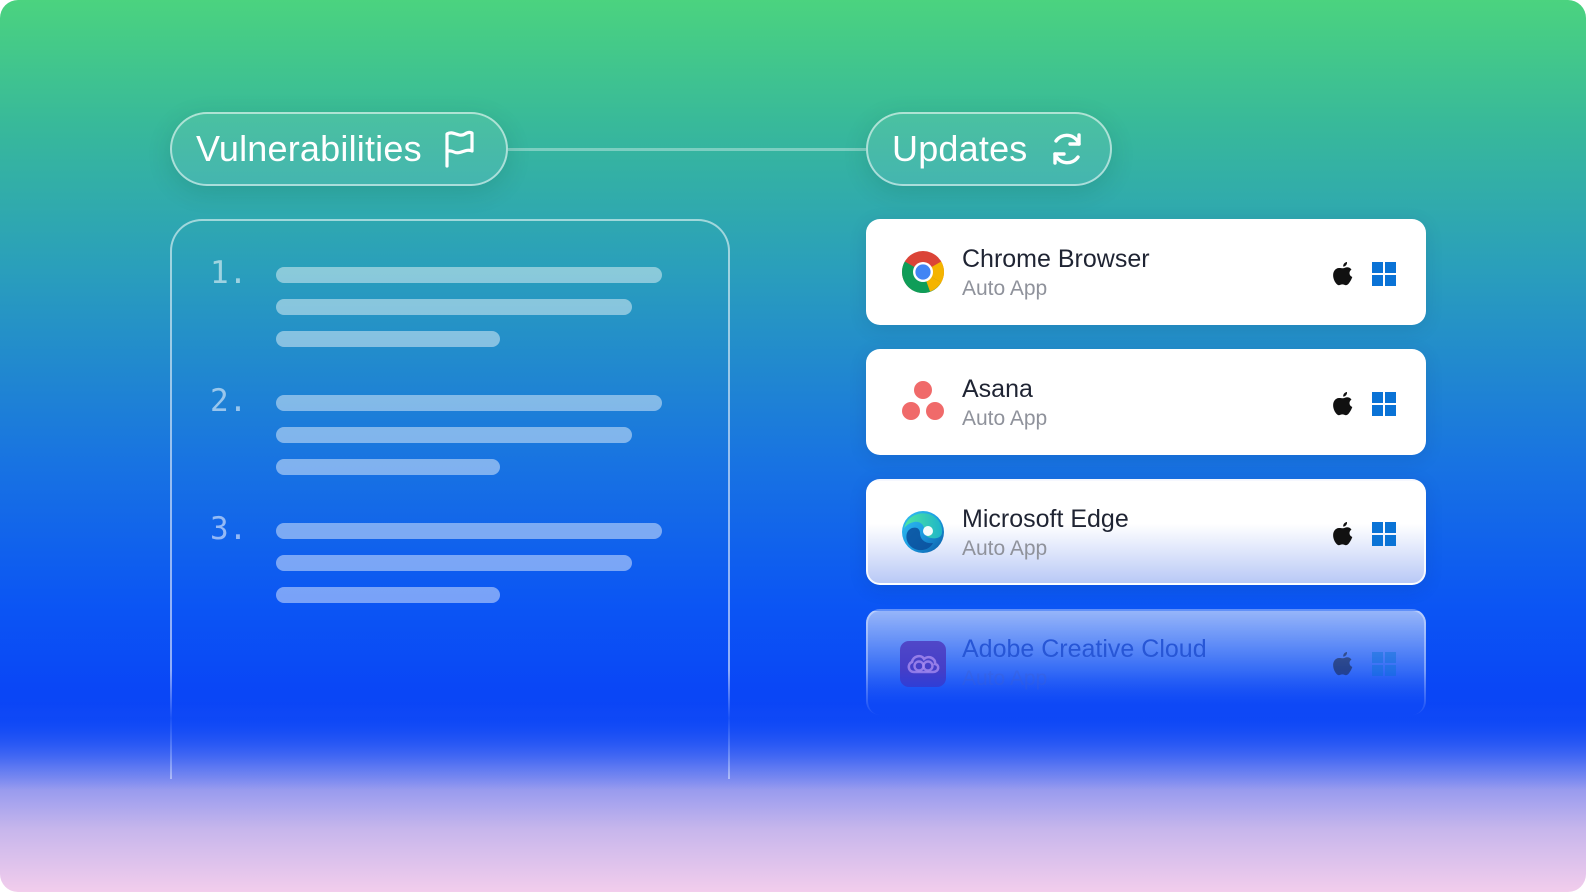 This screenshot has height=892, width=1586. What do you see at coordinates (1146, 402) in the screenshot?
I see `app-card-asana: Asana Auto App` at bounding box center [1146, 402].